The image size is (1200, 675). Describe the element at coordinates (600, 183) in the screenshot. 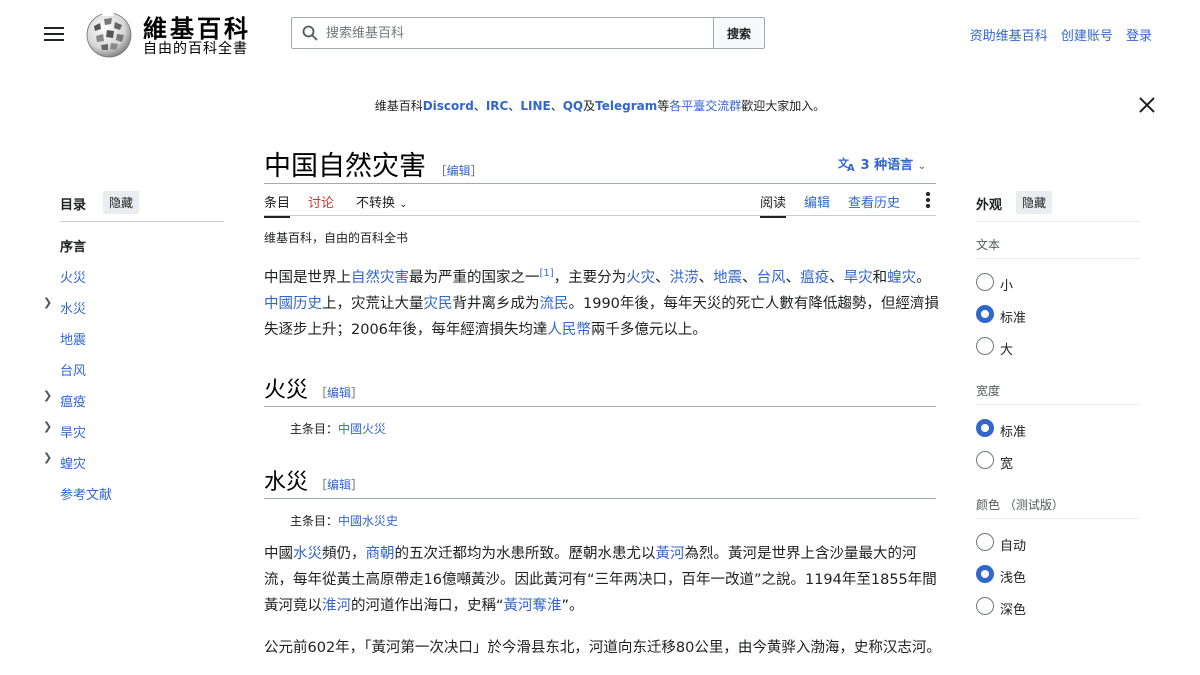

I see `title-divider` at that location.